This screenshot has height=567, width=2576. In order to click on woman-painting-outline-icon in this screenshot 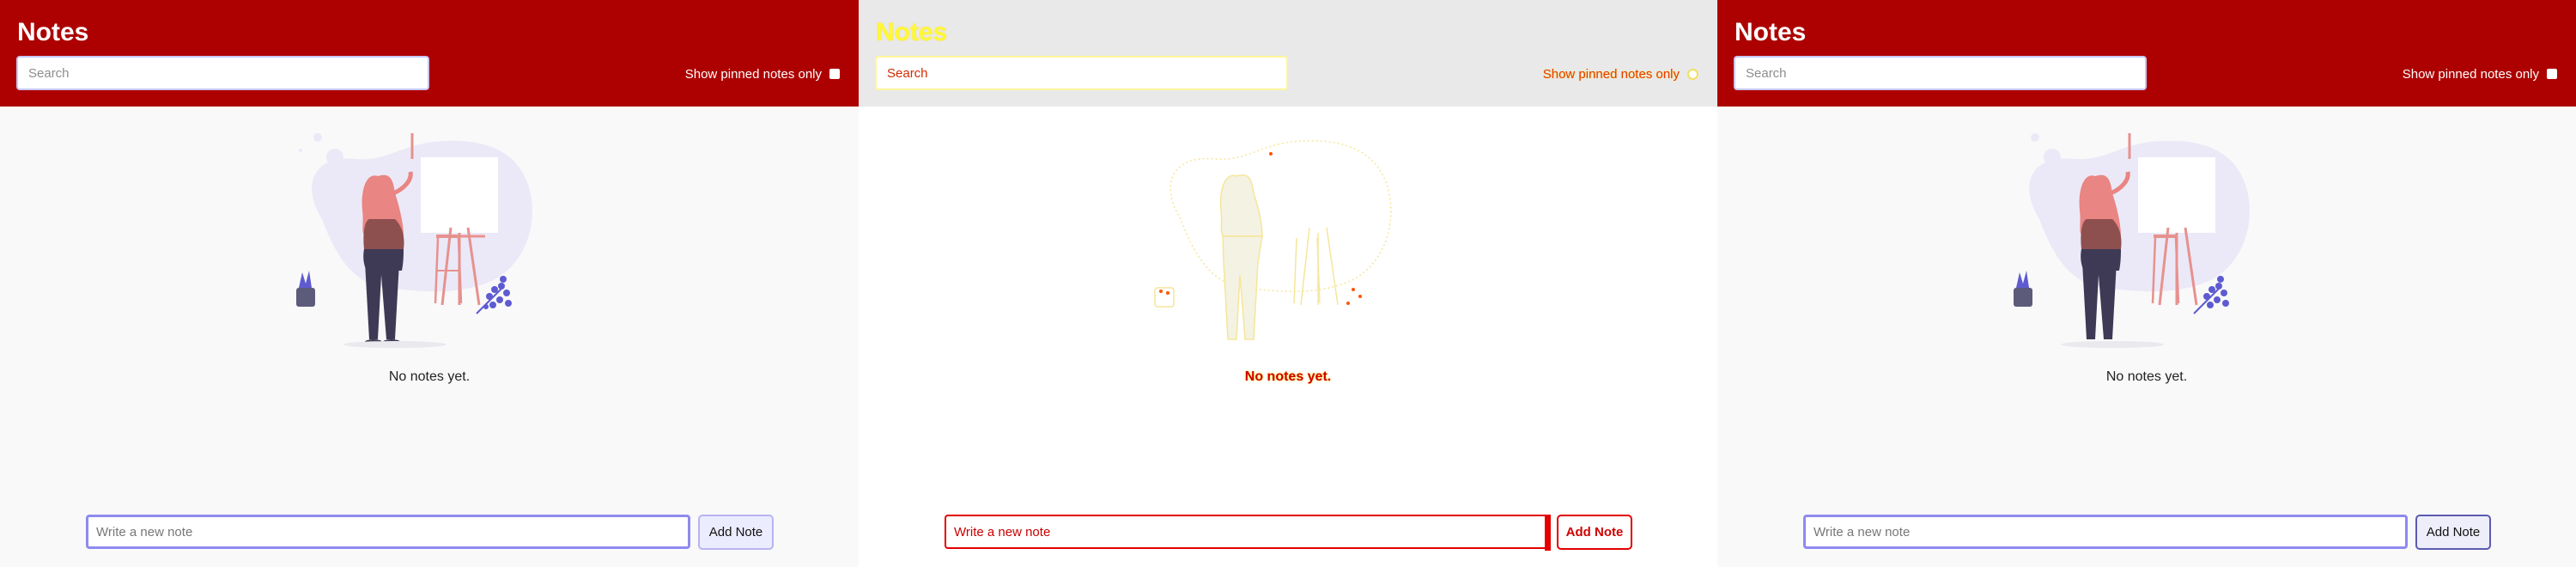, I will do `click(1273, 240)`.